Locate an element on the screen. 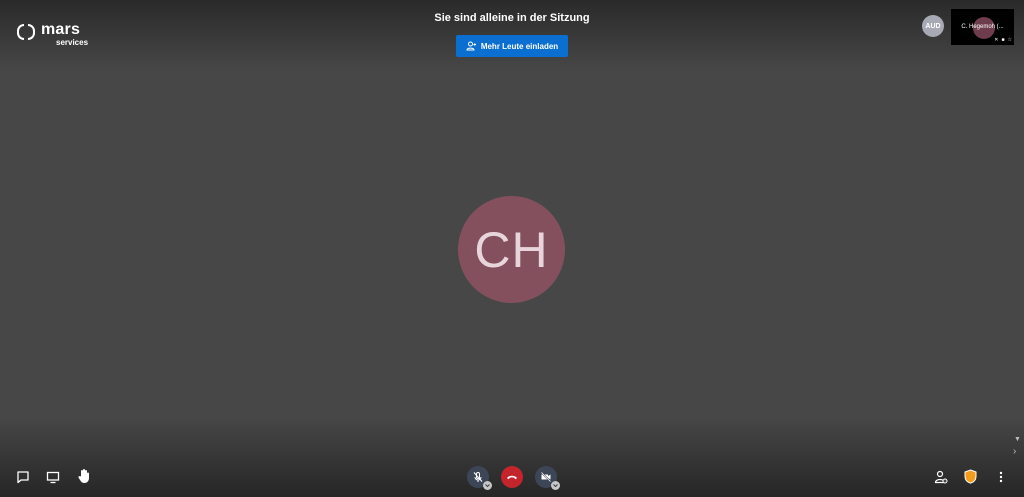 This screenshot has height=497, width=1024. mic-options-badge is located at coordinates (487, 485).